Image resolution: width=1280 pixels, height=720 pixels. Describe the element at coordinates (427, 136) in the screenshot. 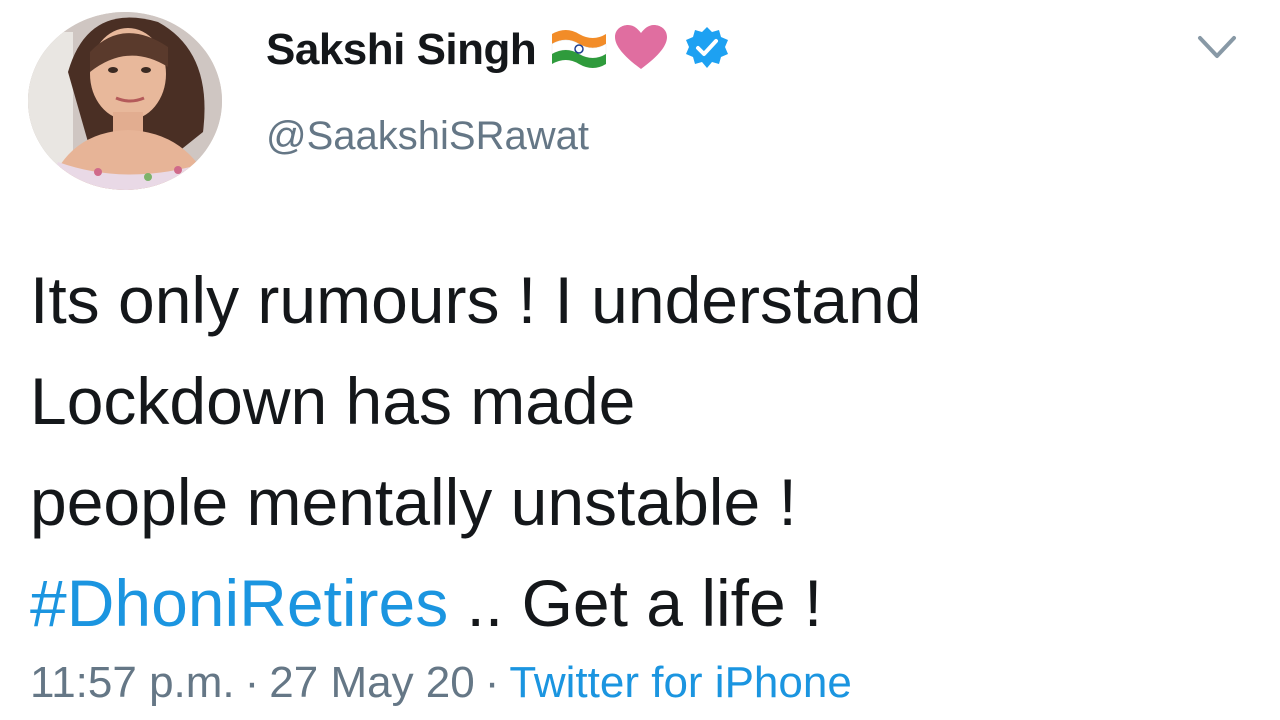

I see `user-handle: @SaakshiSRawat` at that location.